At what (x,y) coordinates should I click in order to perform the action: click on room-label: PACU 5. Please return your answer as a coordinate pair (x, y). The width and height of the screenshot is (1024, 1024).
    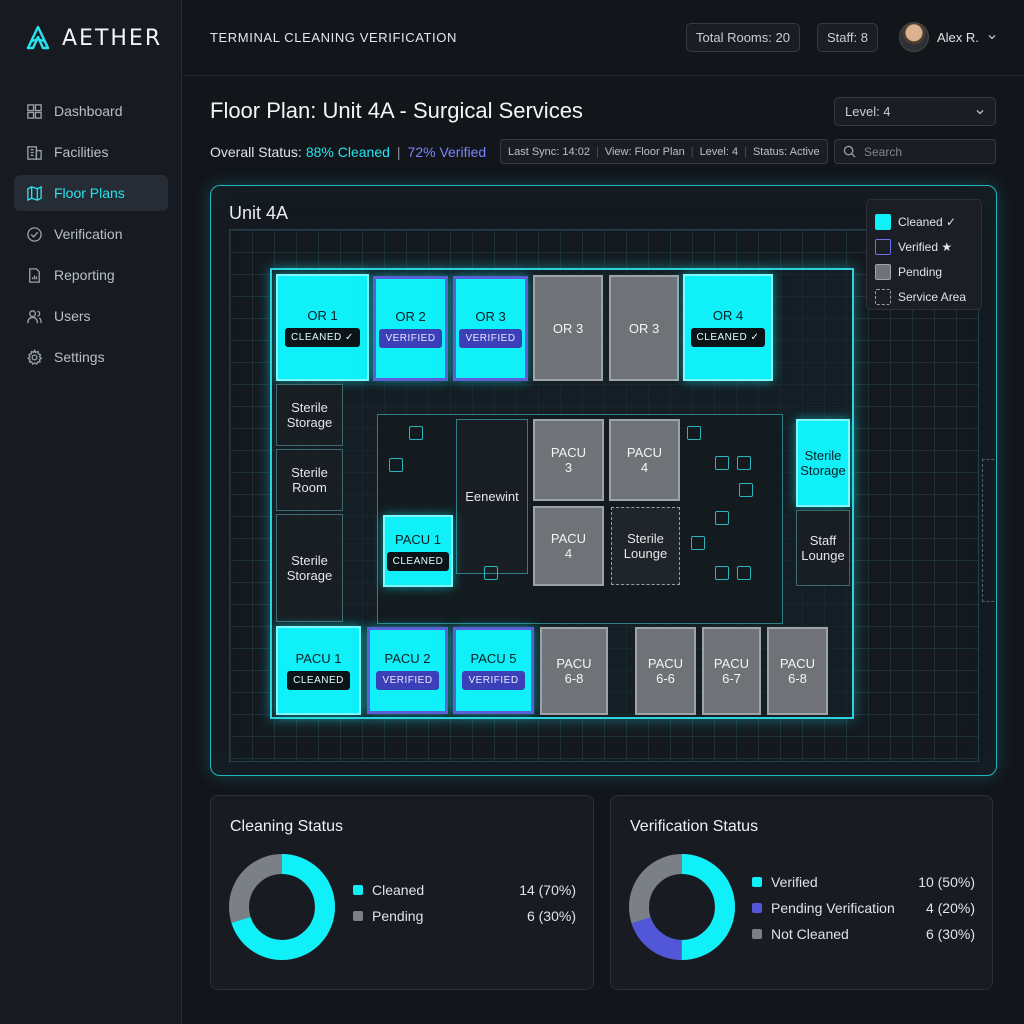
    Looking at the image, I should click on (493, 658).